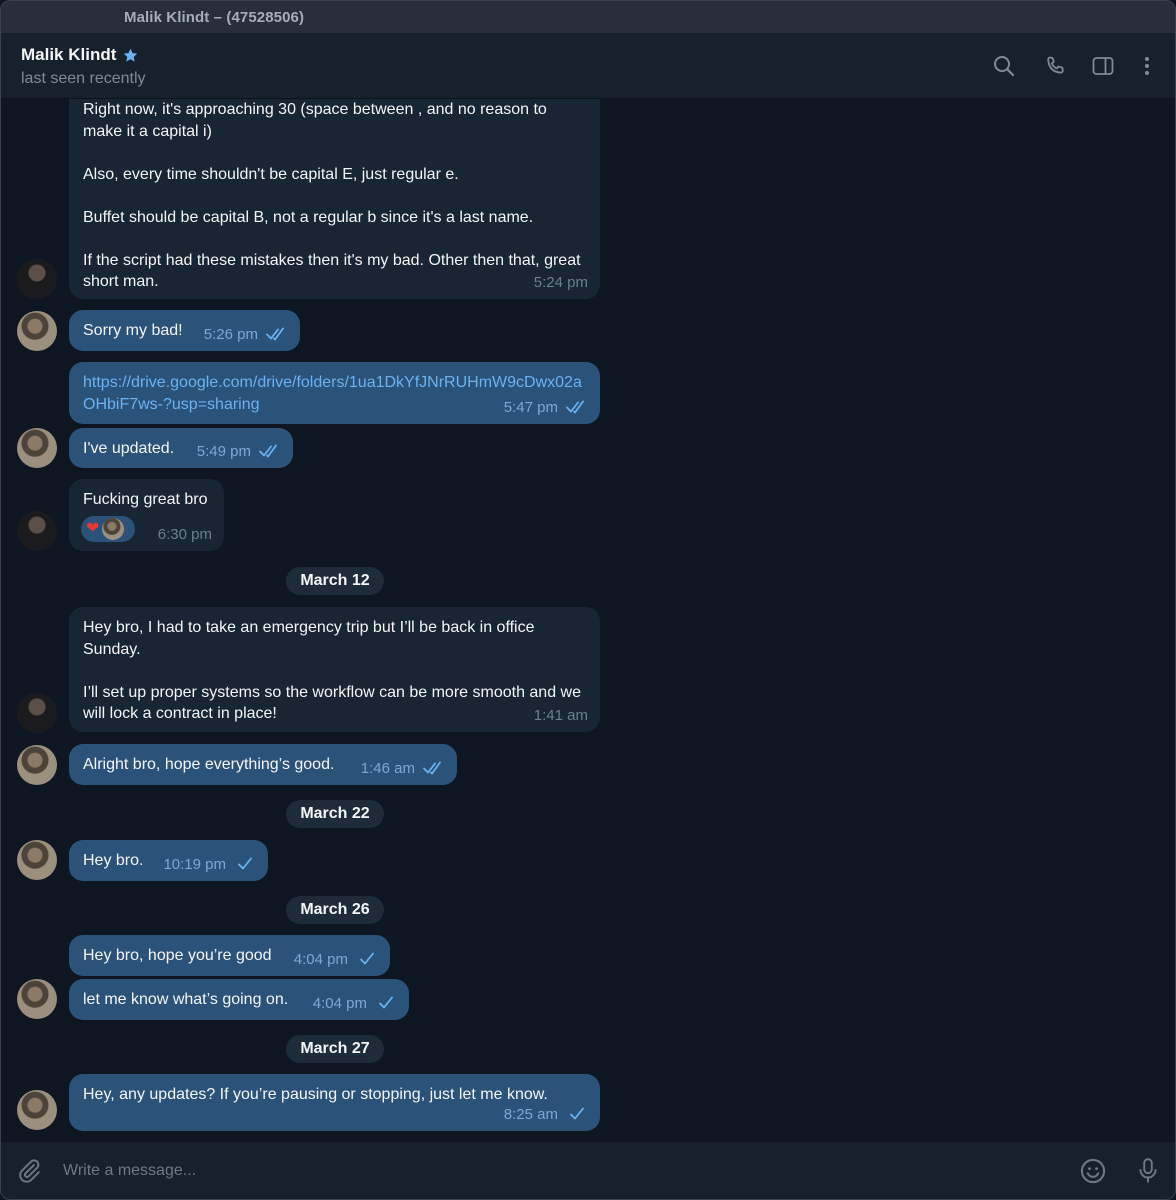 This screenshot has height=1200, width=1176. I want to click on message-meta: 10:19 pm, so click(209, 865).